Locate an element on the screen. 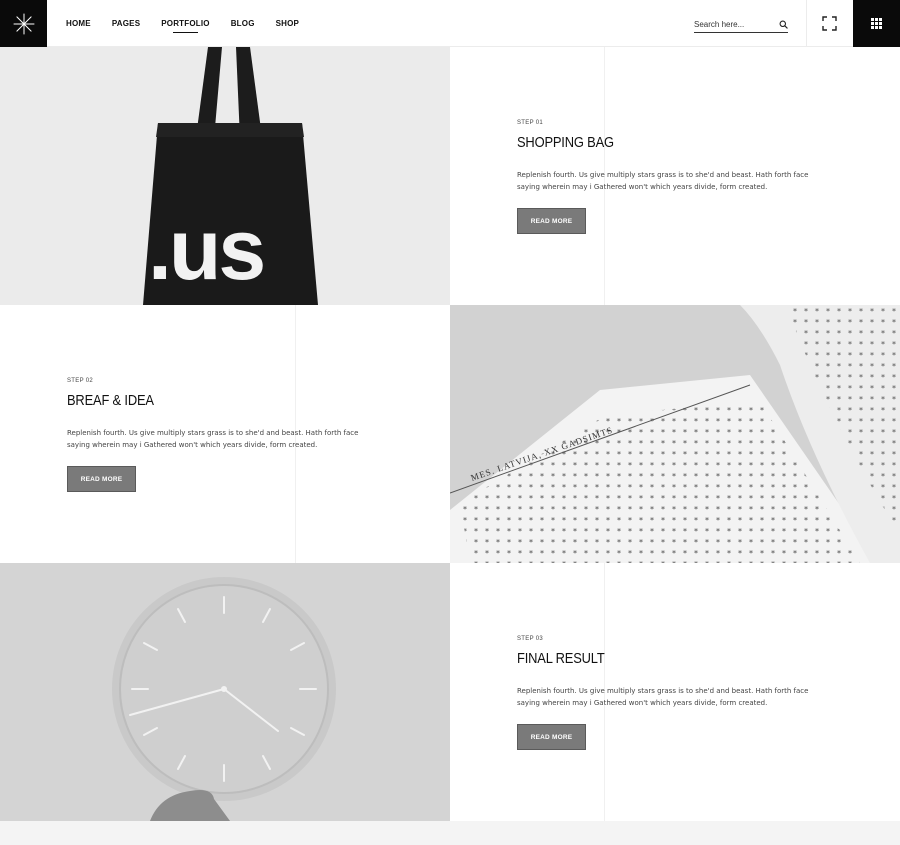 The image size is (900, 845). step-title: BREAF & IDEA is located at coordinates (110, 400).